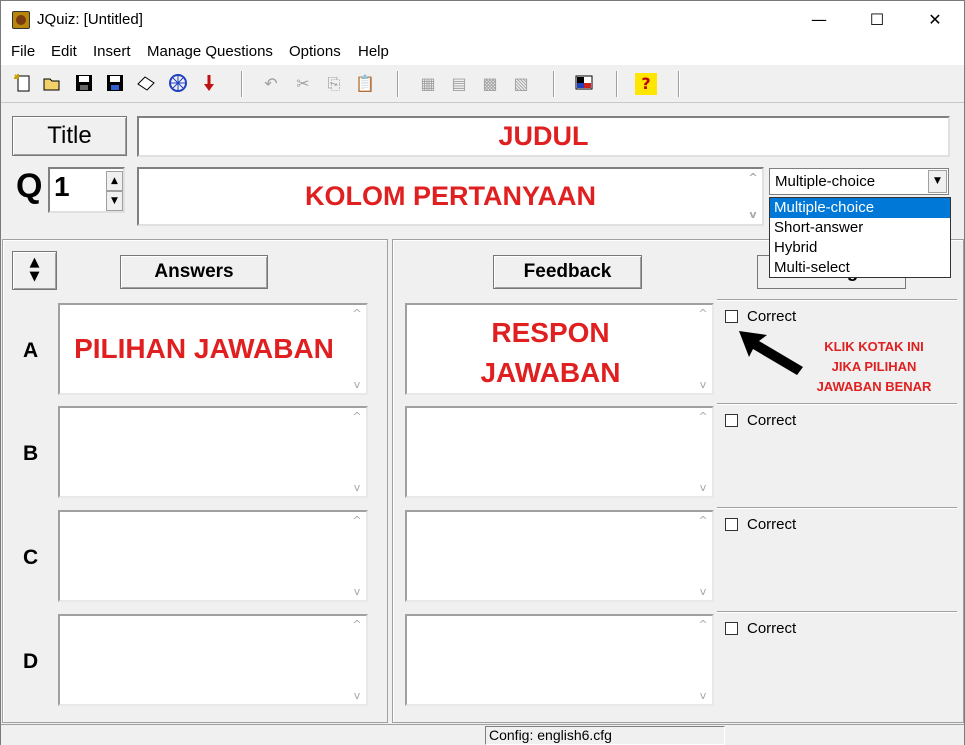 Image resolution: width=965 pixels, height=745 pixels. I want to click on save-as-icon, so click(115, 84).